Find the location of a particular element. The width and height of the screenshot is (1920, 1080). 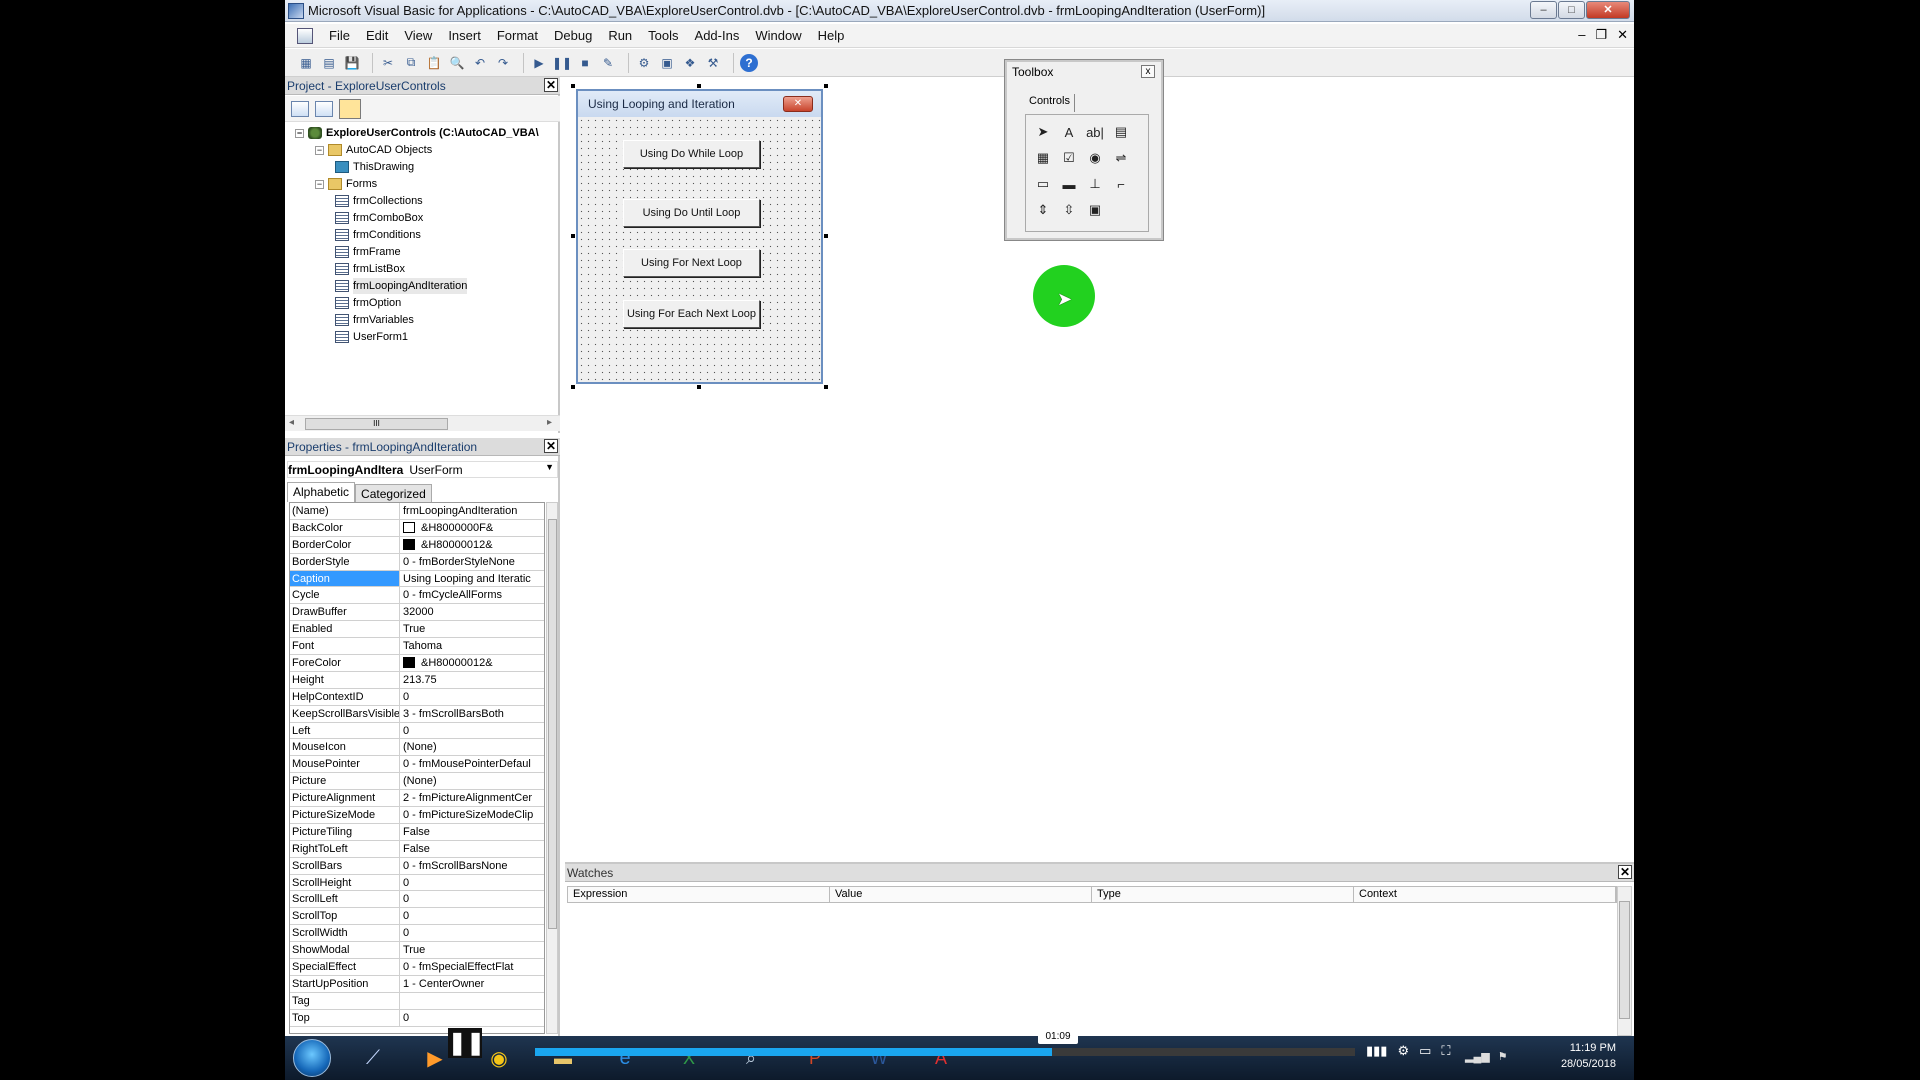

mdi-restore-button: ❐ is located at coordinates (1601, 35).